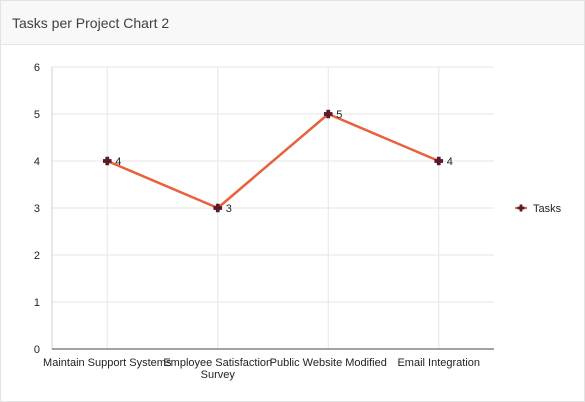  I want to click on data-label: 3, so click(229, 209).